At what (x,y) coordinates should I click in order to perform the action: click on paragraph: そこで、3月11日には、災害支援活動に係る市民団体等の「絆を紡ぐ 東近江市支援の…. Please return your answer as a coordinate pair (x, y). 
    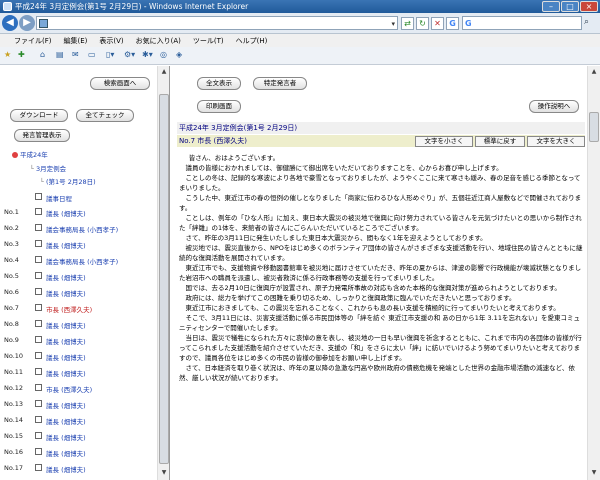
    Looking at the image, I should click on (379, 323).